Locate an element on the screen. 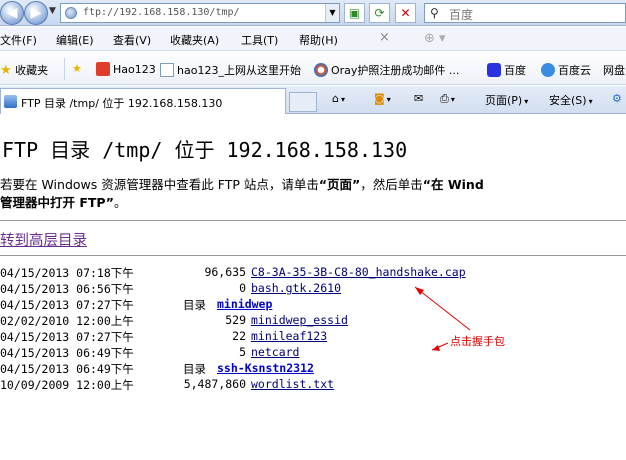 The width and height of the screenshot is (626, 460). star-icon: ★ is located at coordinates (6, 70).